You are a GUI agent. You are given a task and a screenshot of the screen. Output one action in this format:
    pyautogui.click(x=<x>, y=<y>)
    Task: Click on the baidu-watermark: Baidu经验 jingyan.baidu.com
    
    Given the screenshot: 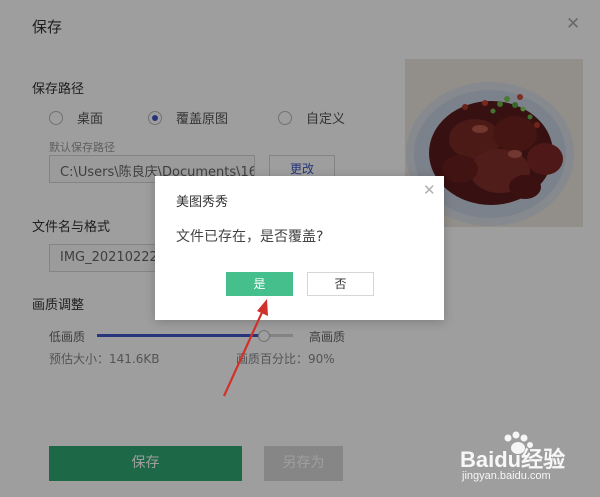 What is the action you would take?
    pyautogui.click(x=526, y=461)
    